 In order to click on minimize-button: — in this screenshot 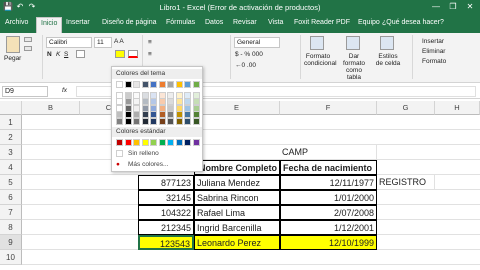, I will do `click(436, 7)`.